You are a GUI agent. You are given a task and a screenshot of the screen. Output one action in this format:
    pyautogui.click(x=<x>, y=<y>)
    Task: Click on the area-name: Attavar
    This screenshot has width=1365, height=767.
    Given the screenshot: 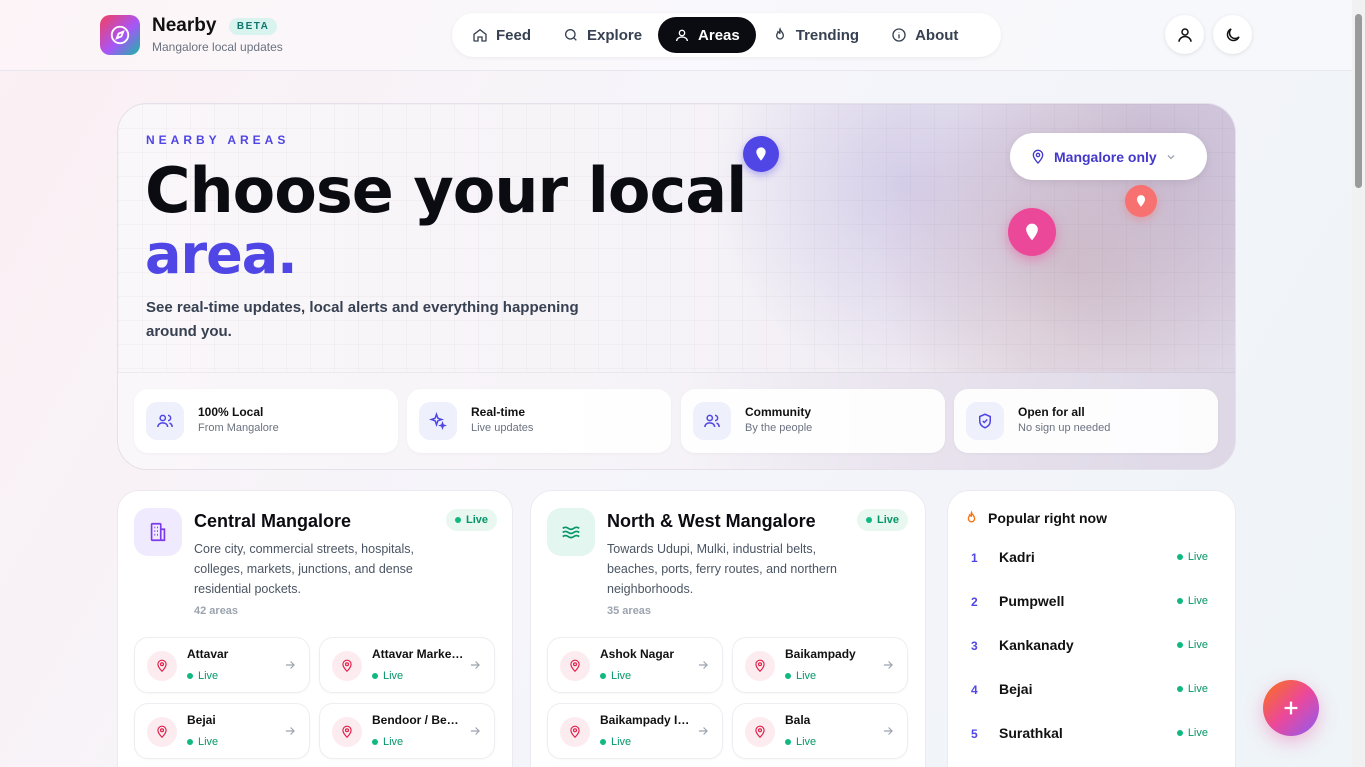 What is the action you would take?
    pyautogui.click(x=208, y=654)
    